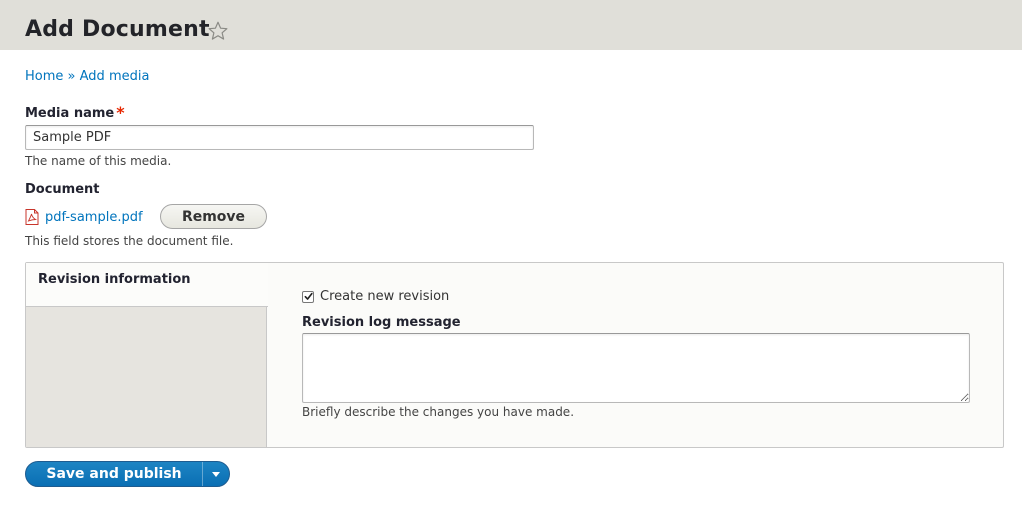 This screenshot has width=1022, height=505. I want to click on save-options-dropdown-toggle, so click(216, 474).